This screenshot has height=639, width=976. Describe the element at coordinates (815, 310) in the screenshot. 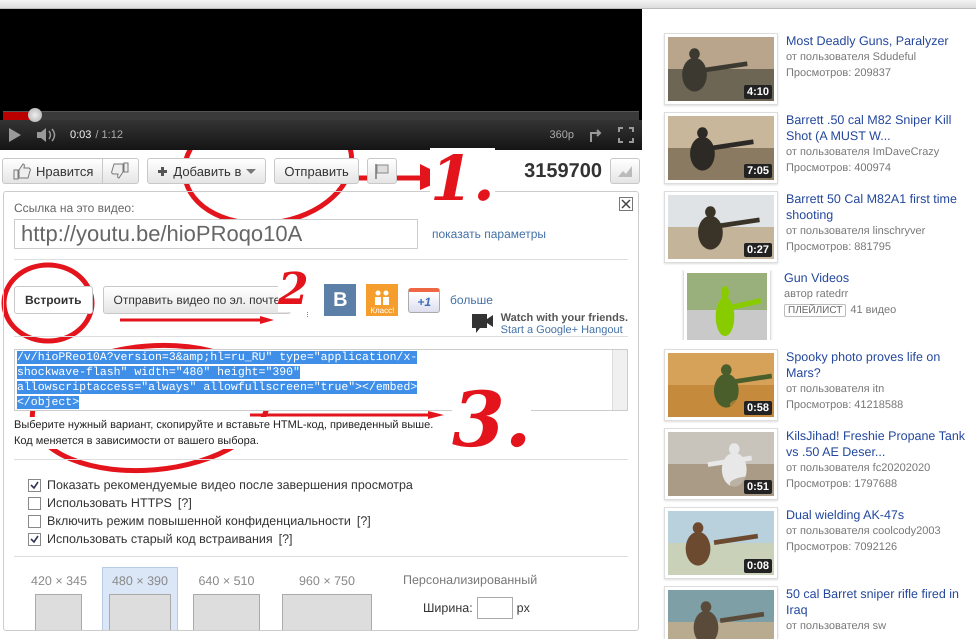

I see `playlist-tag: ПЛЕЙЛИСТ` at that location.